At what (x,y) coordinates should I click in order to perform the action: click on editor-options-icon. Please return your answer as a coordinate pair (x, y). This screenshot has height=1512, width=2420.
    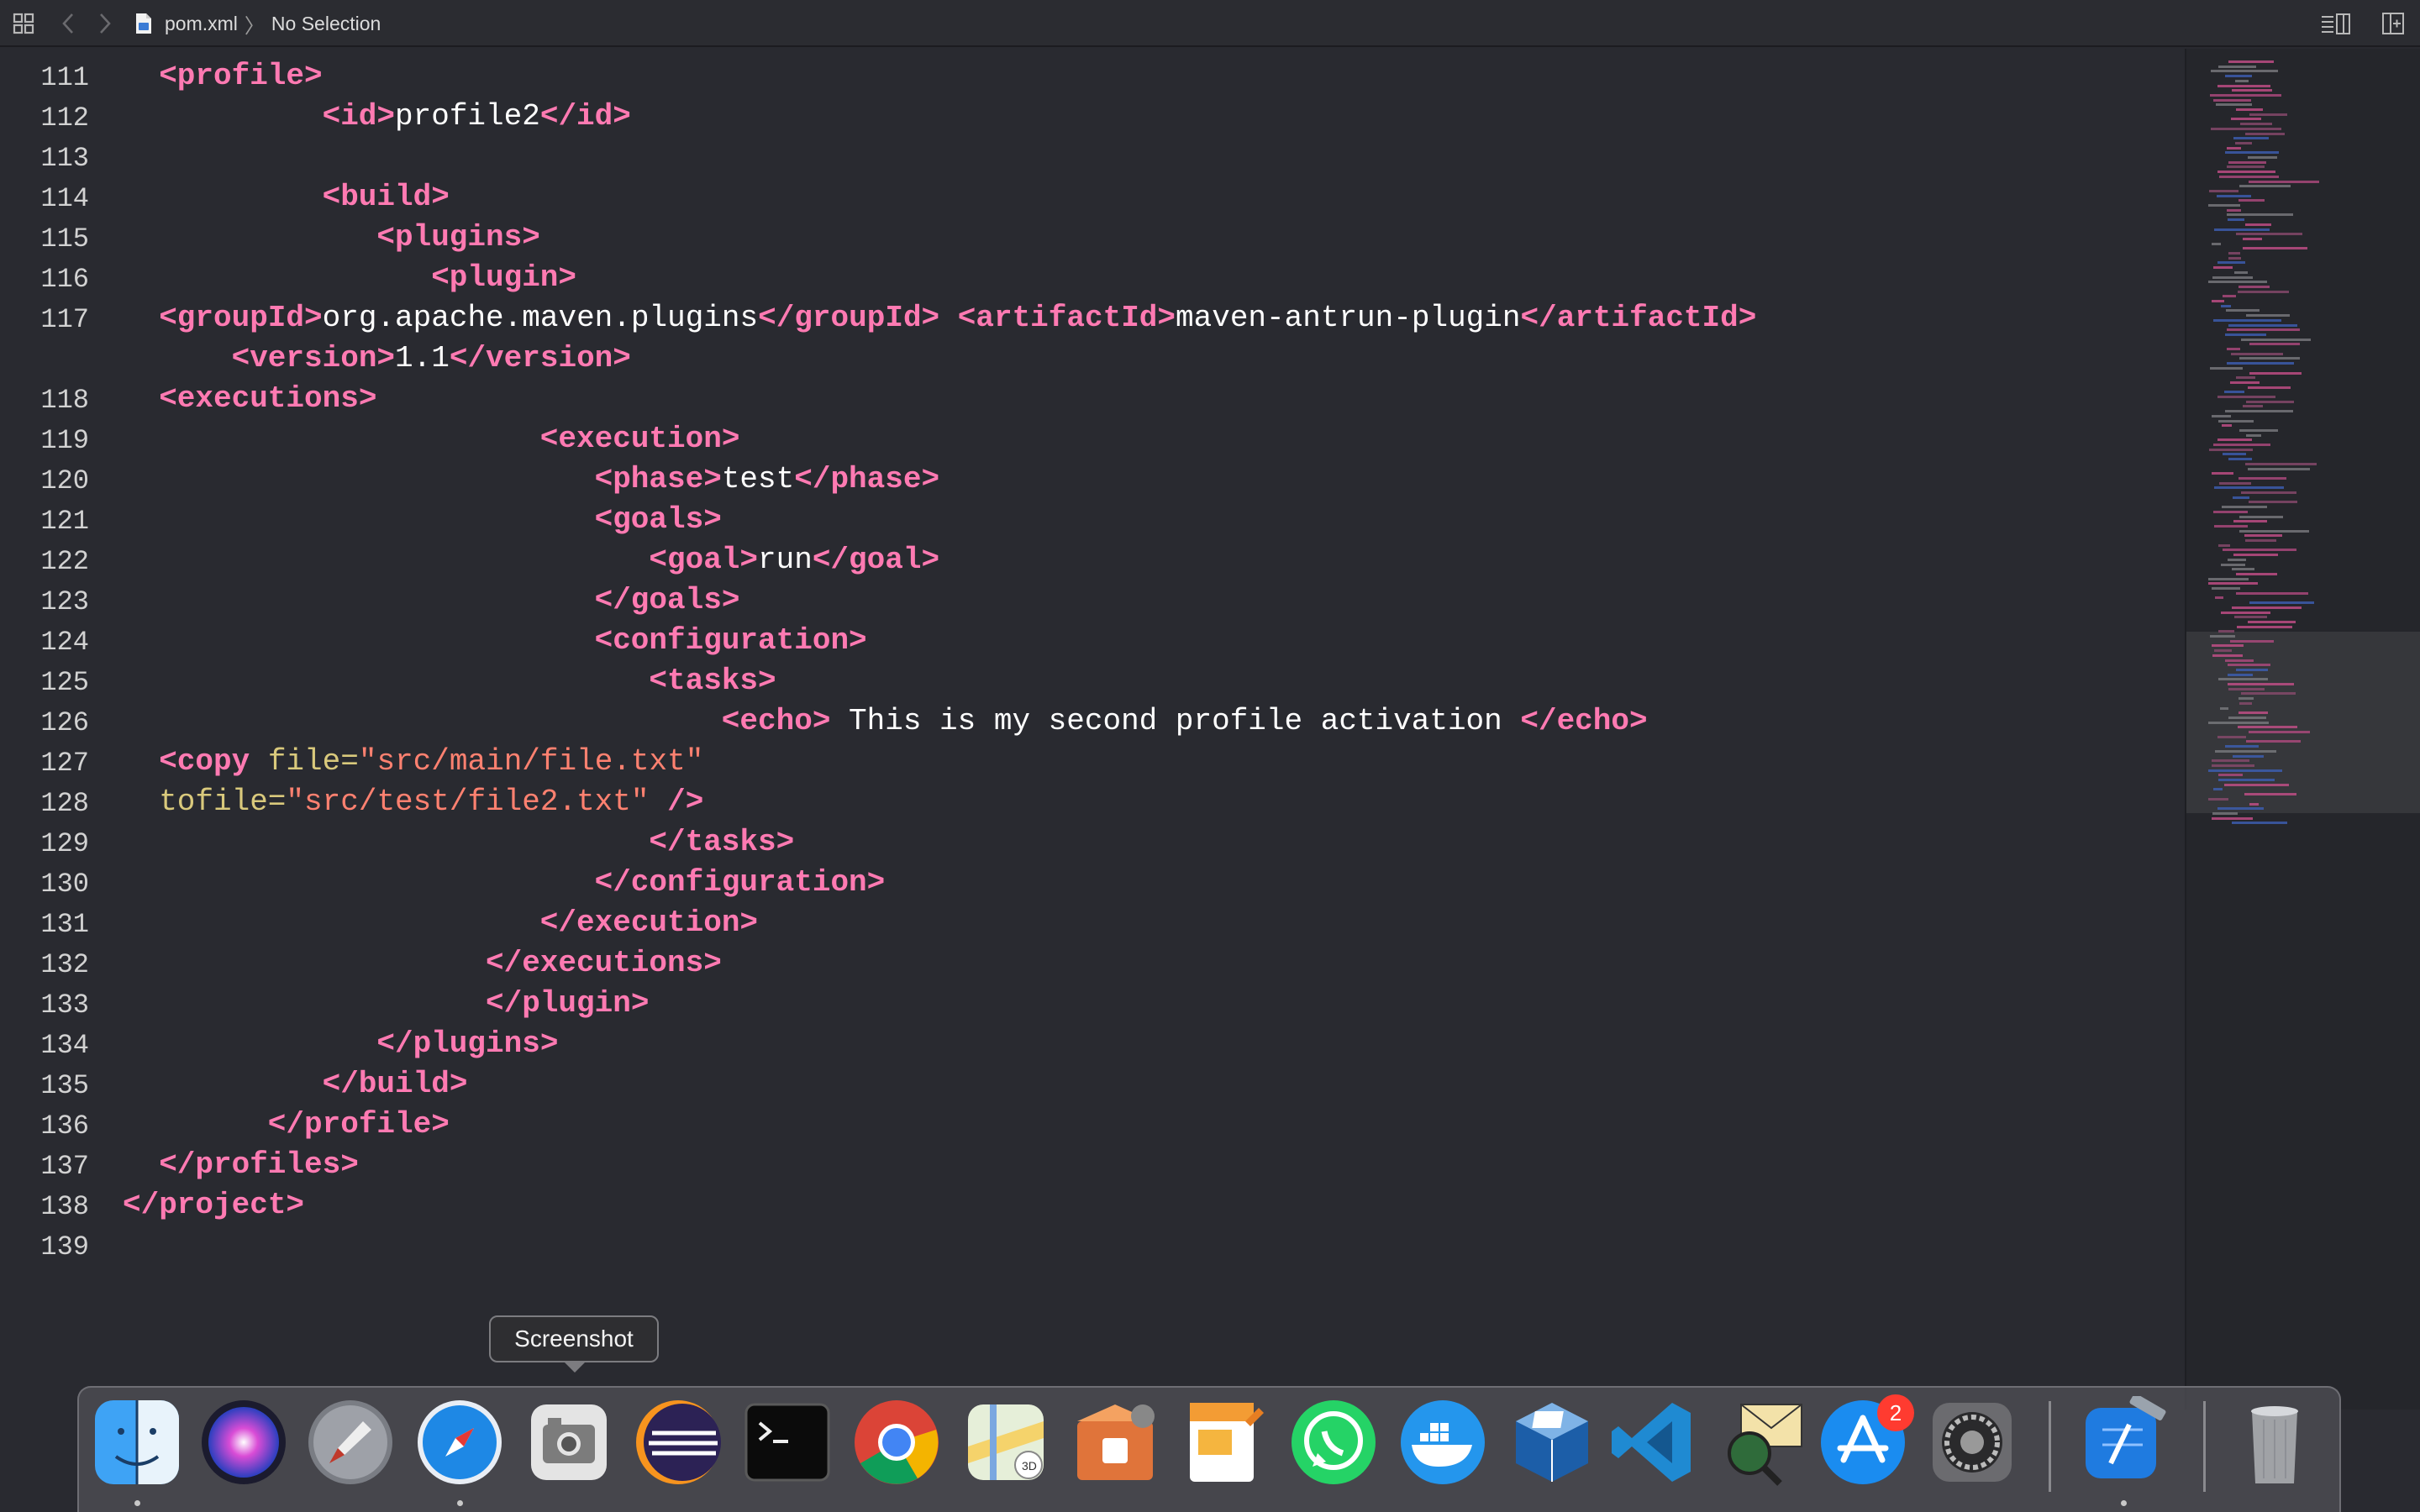
    Looking at the image, I should click on (2336, 23).